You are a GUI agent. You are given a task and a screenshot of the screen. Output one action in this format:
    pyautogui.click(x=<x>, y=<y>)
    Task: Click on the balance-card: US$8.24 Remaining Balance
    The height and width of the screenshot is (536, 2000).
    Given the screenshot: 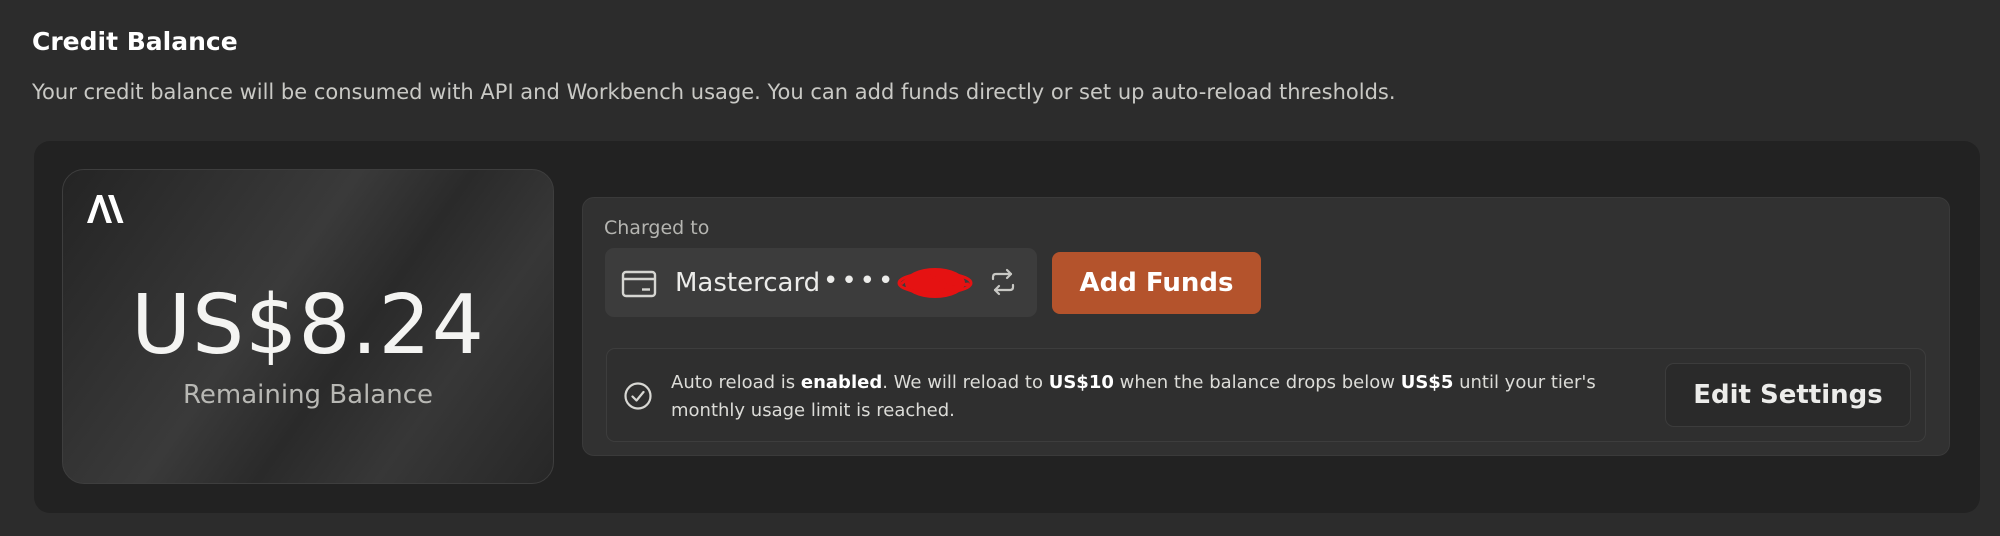 What is the action you would take?
    pyautogui.click(x=308, y=326)
    